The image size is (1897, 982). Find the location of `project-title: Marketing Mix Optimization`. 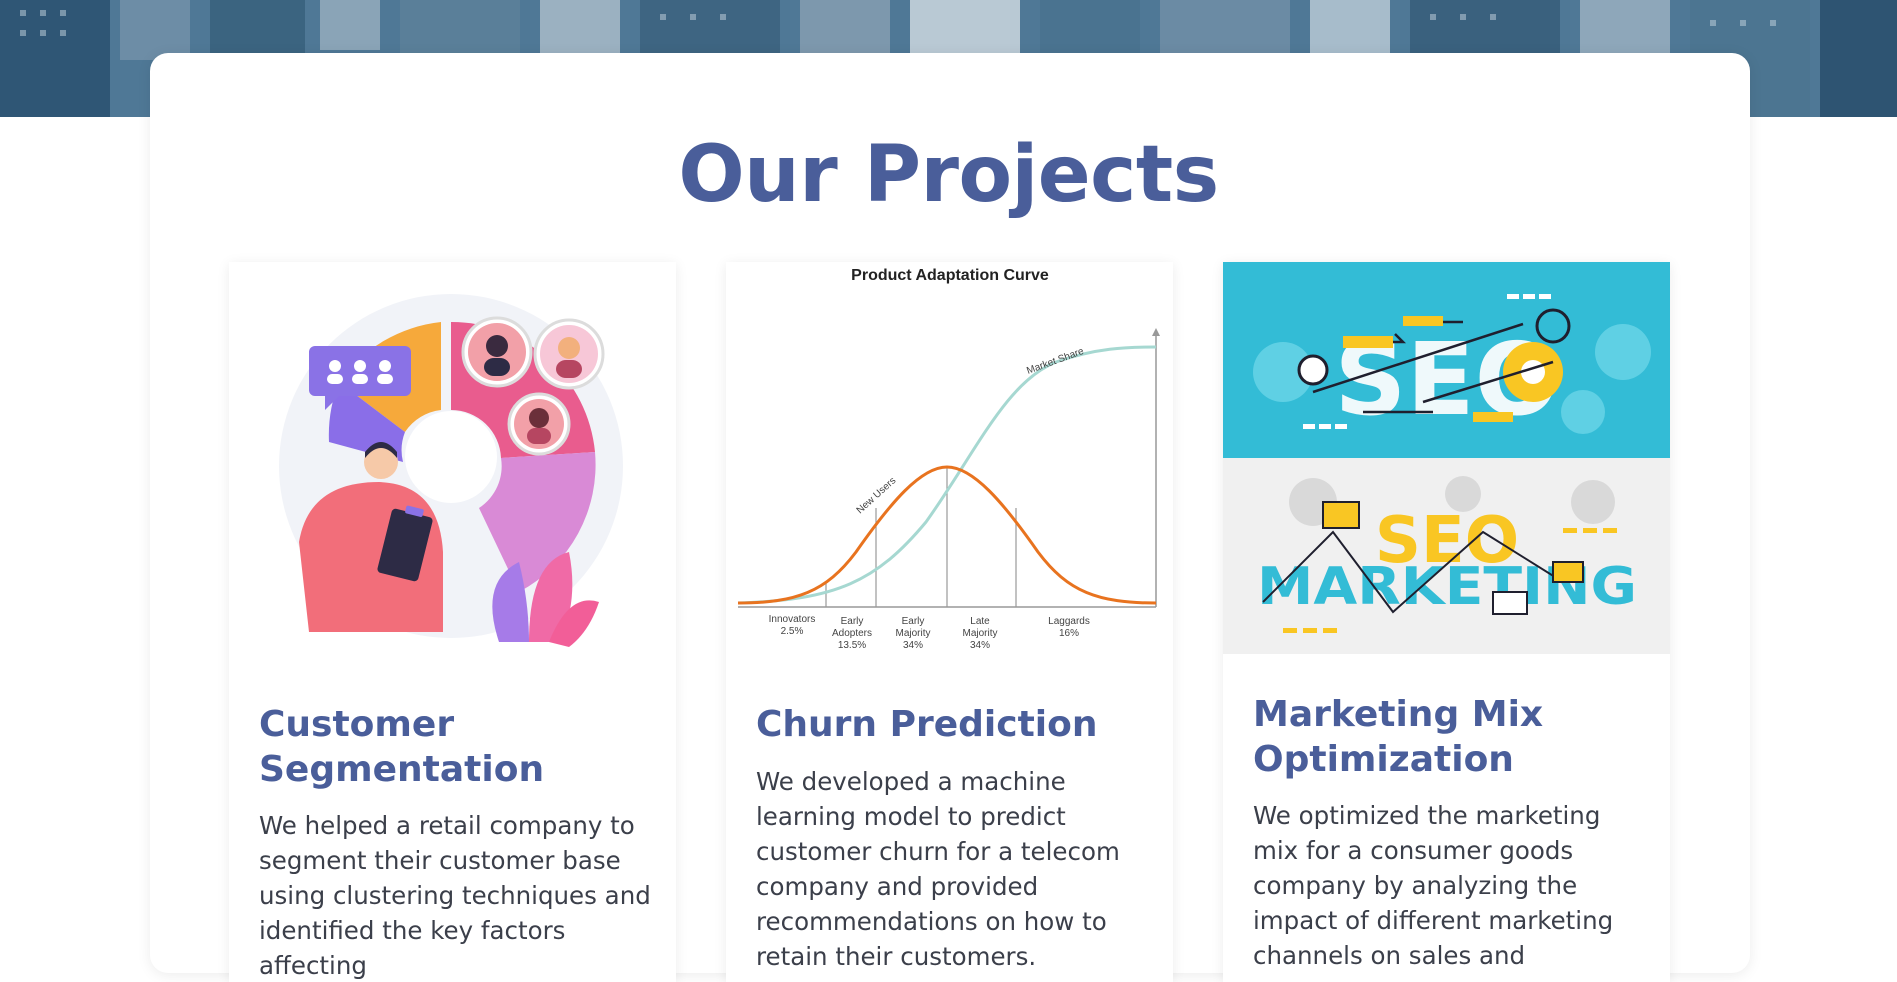

project-title: Marketing Mix Optimization is located at coordinates (1398, 737).